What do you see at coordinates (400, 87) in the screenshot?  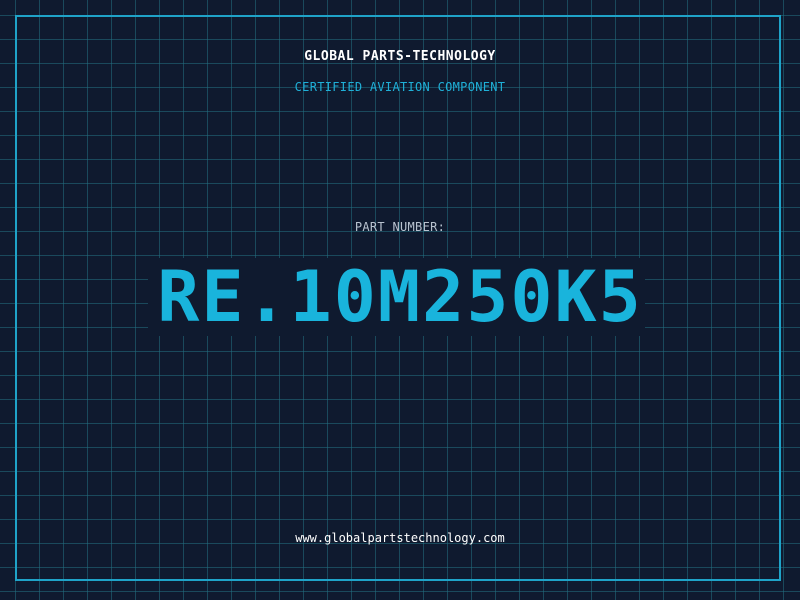 I see `certification-tagline: CERTIFIED AVIATION COMPONENT` at bounding box center [400, 87].